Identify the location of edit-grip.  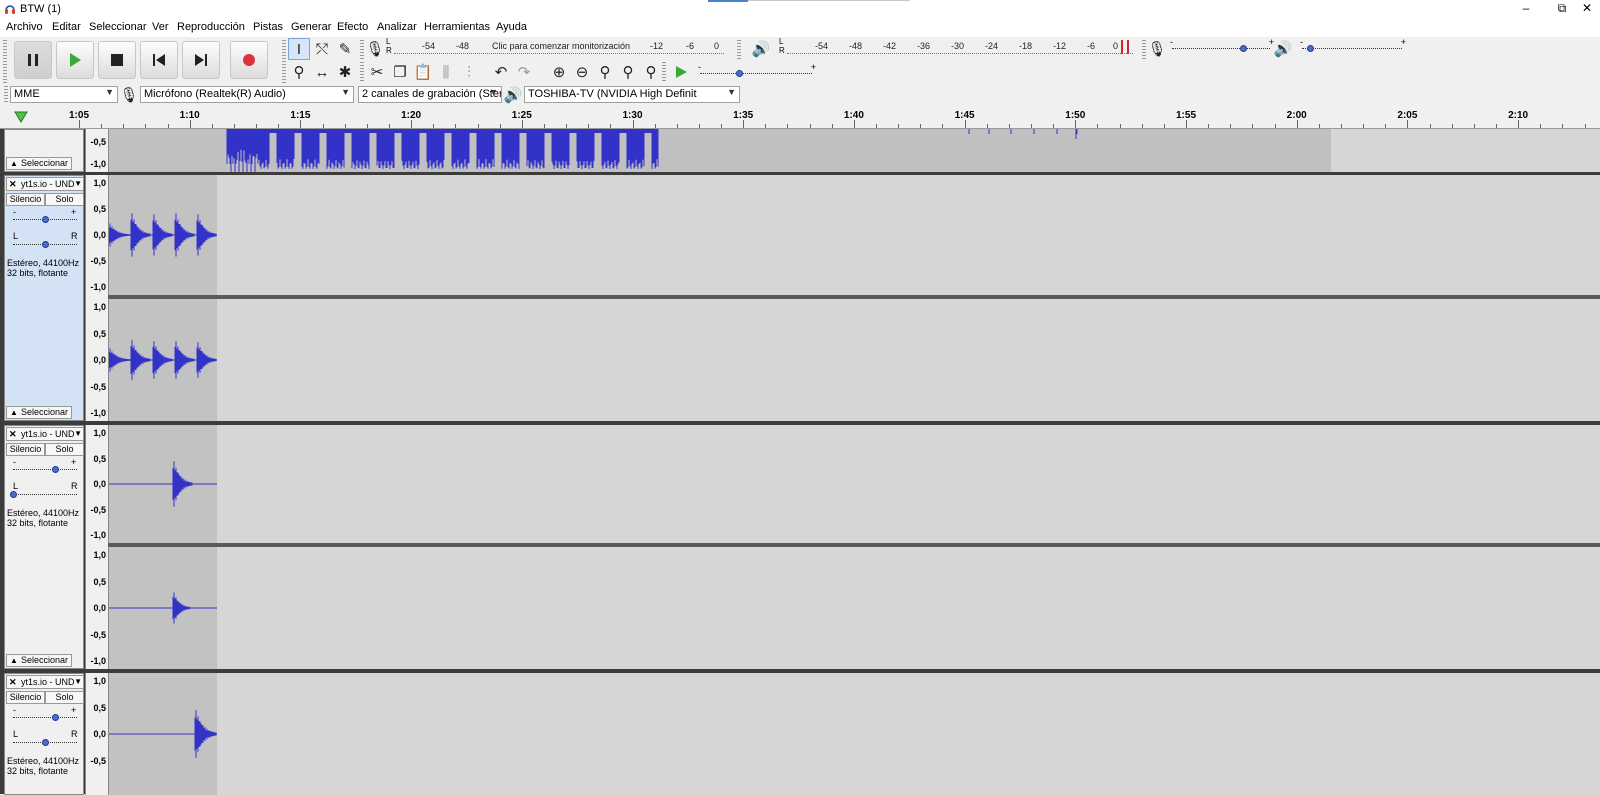
(362, 72).